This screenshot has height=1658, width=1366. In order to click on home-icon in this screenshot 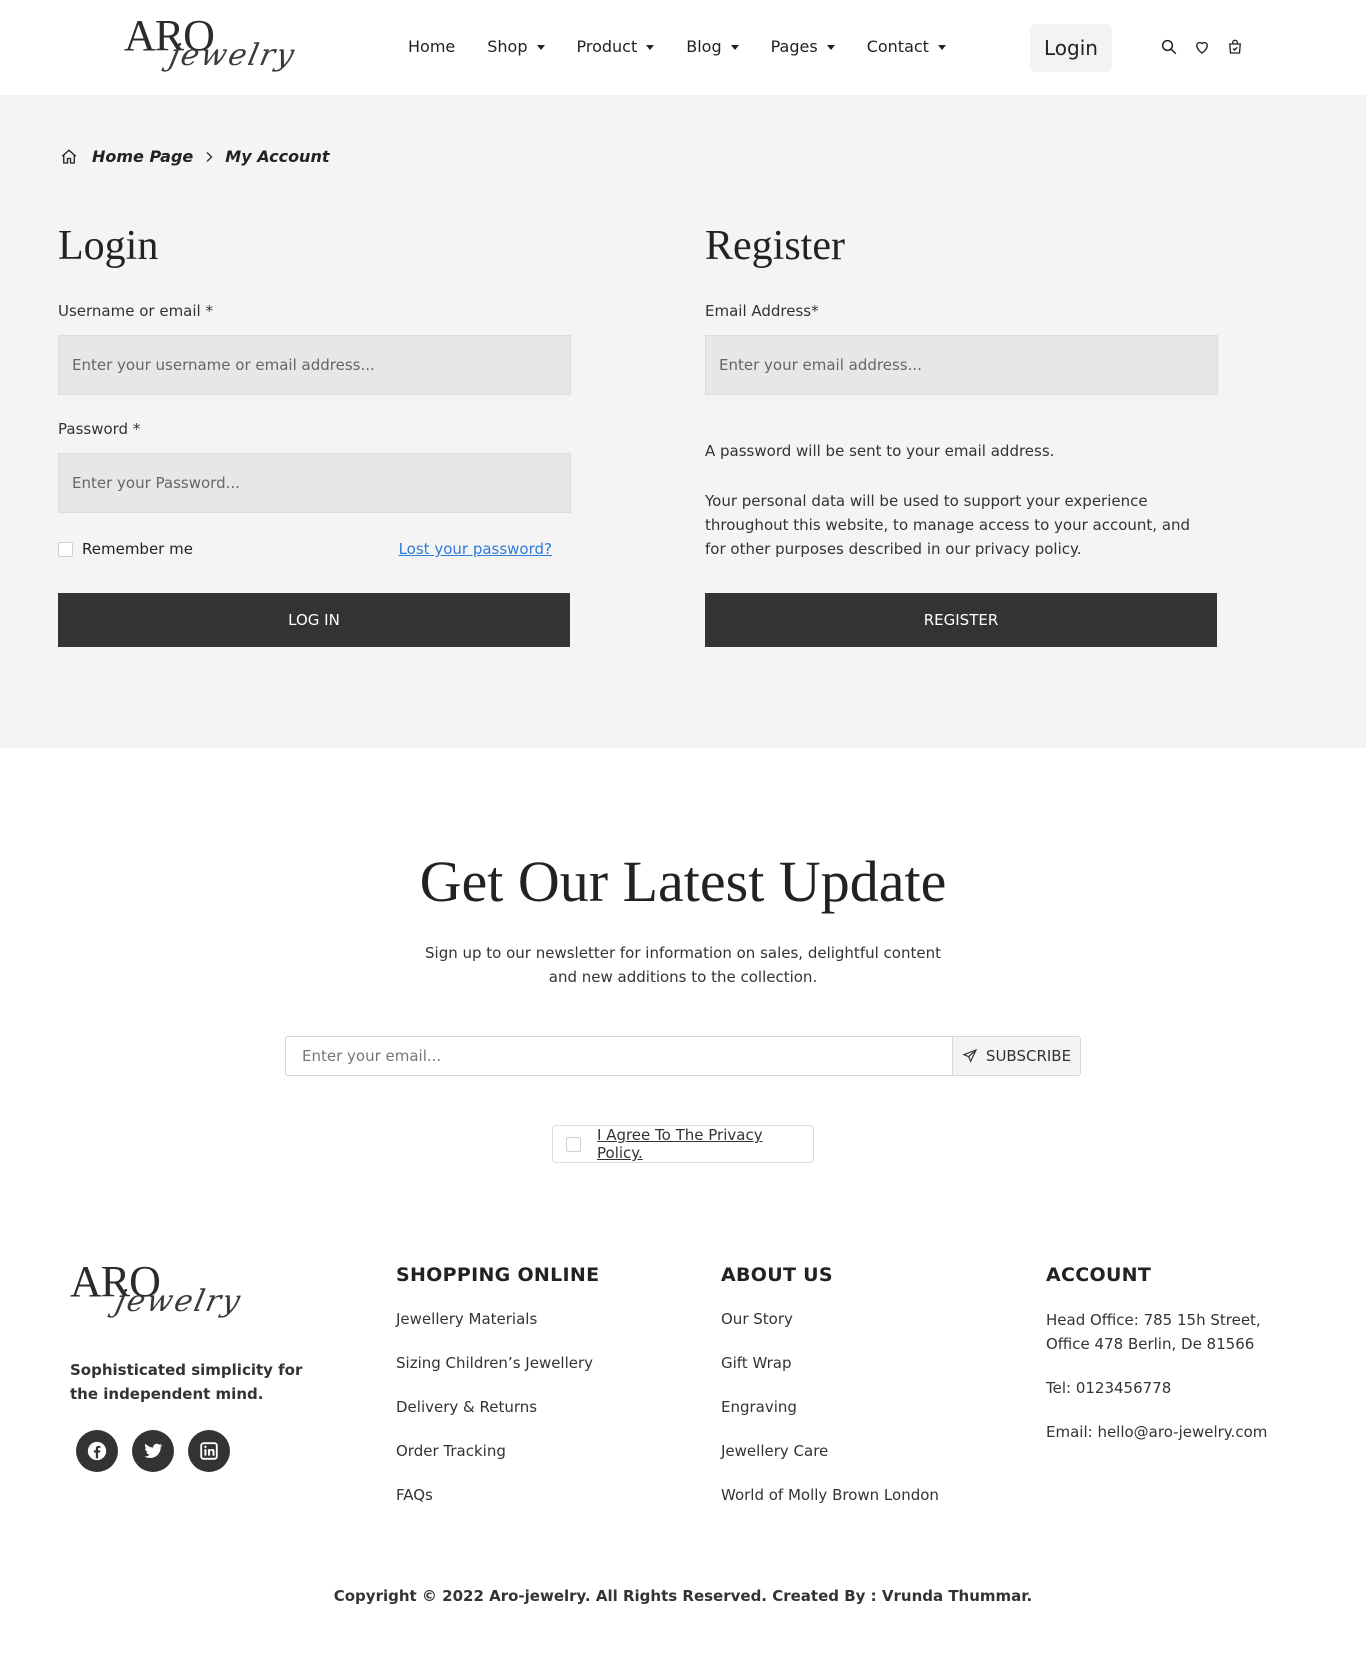, I will do `click(69, 156)`.